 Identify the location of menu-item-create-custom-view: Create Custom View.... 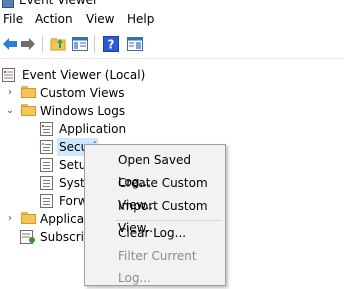
(155, 192).